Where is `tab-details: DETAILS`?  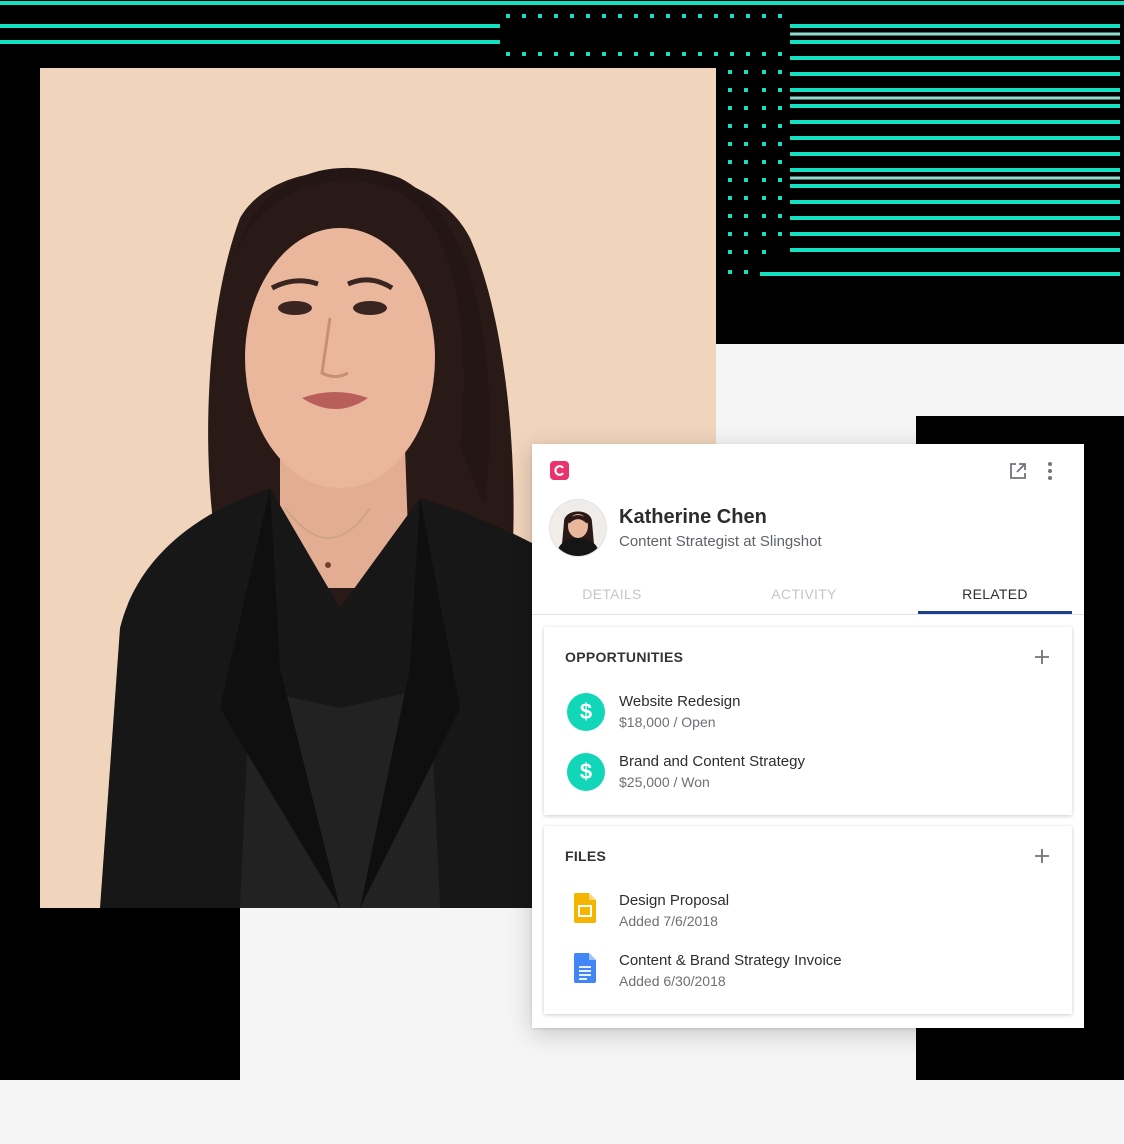
tab-details: DETAILS is located at coordinates (612, 598).